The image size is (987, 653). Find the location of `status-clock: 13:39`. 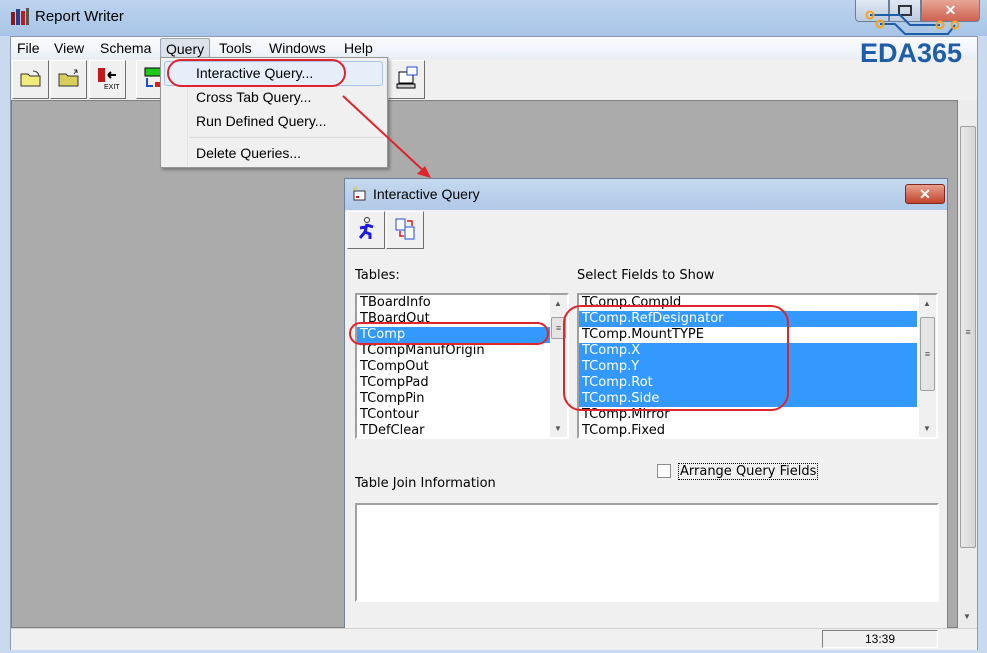

status-clock: 13:39 is located at coordinates (880, 639).